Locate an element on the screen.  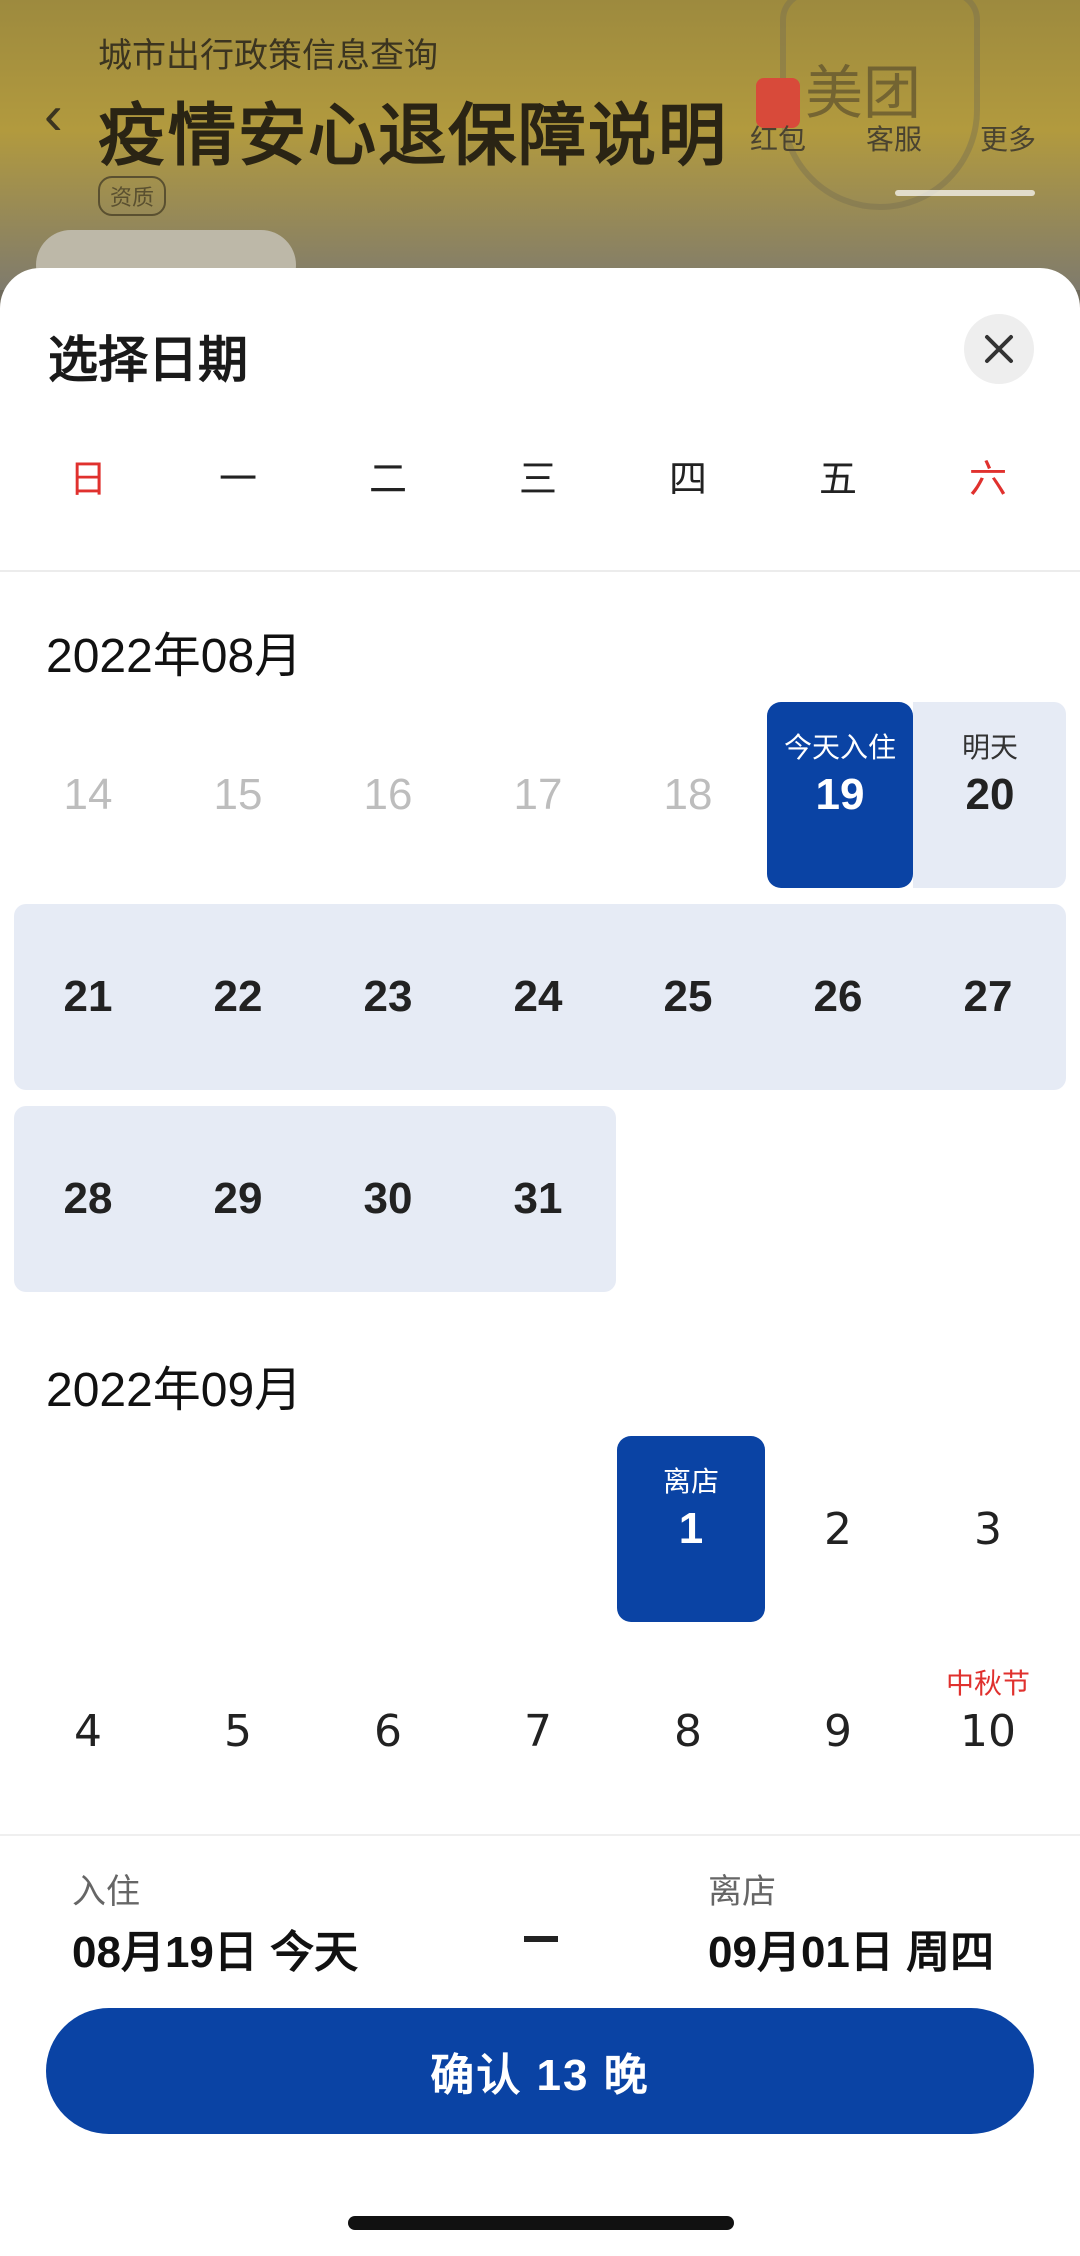
day-tag: 离店 is located at coordinates (690, 1481).